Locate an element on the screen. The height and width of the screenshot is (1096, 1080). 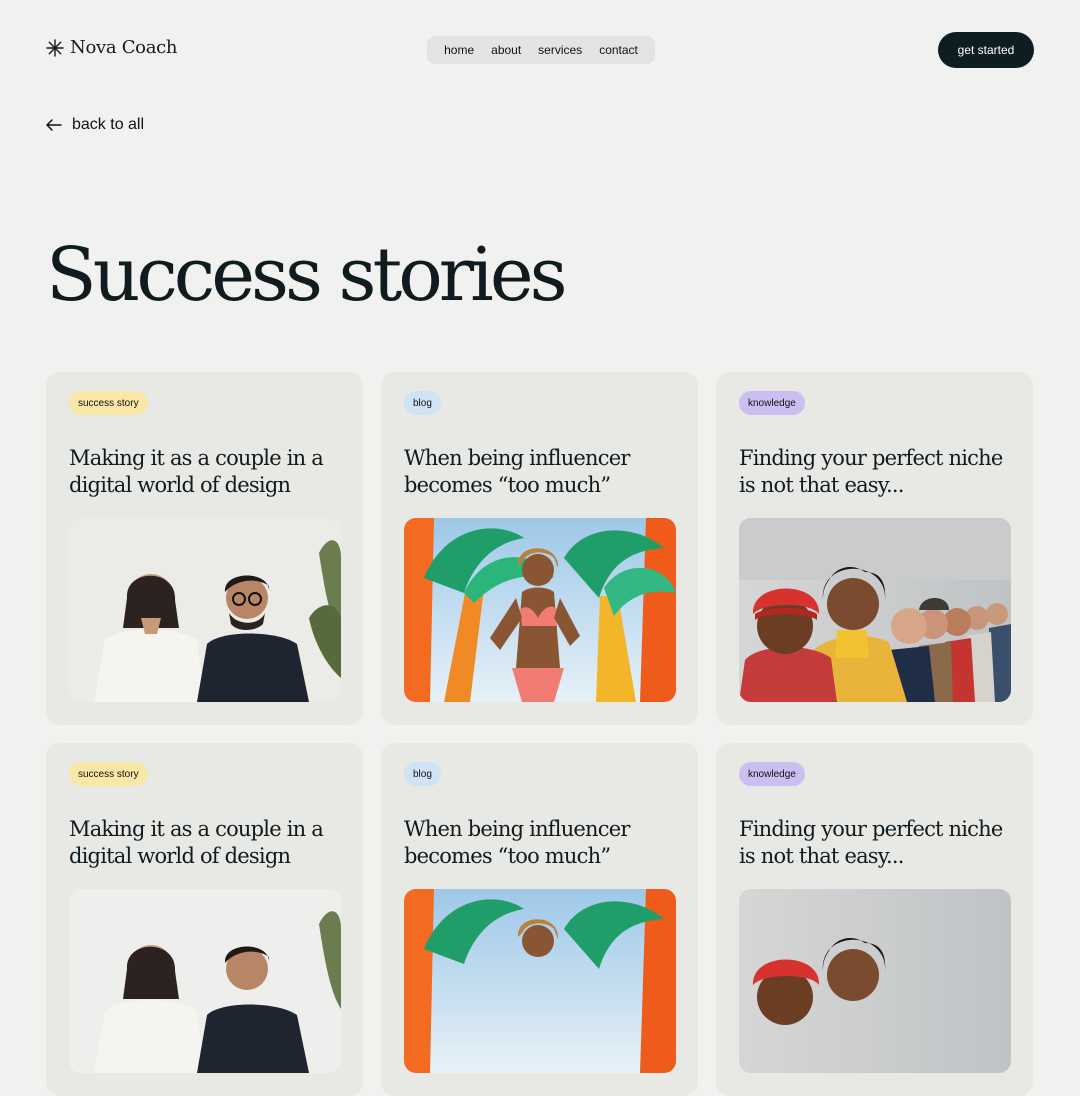
main-nav: home about services contact is located at coordinates (541, 50).